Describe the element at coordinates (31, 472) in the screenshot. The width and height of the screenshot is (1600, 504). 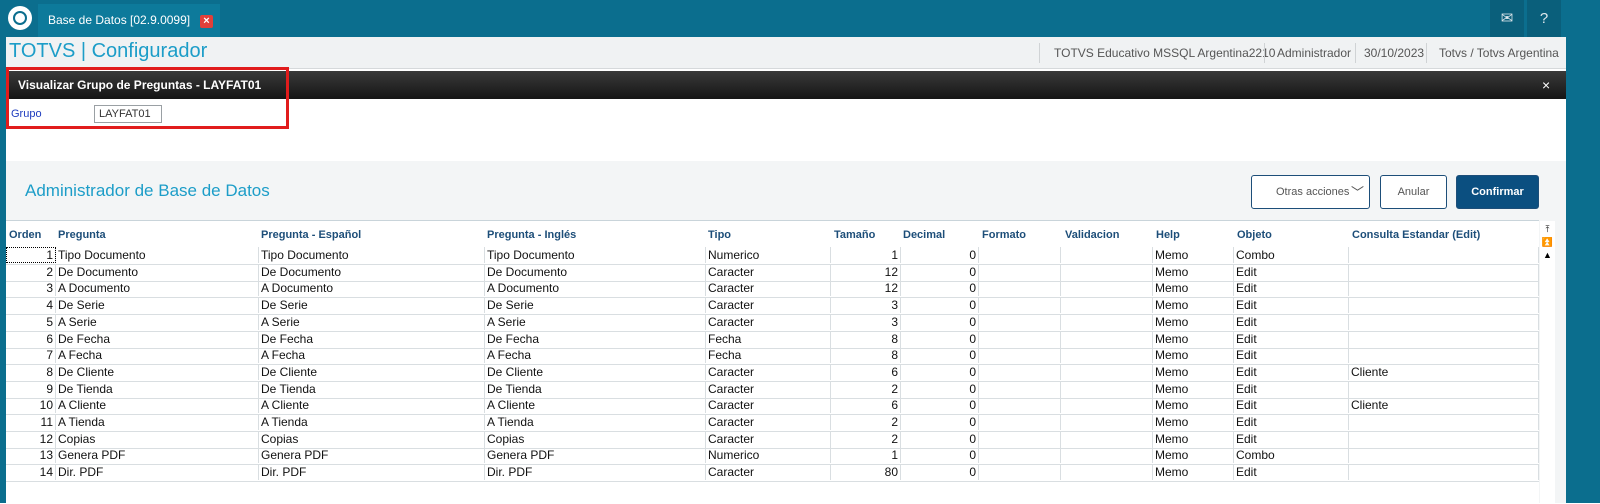
I see `table-cell: 14` at that location.